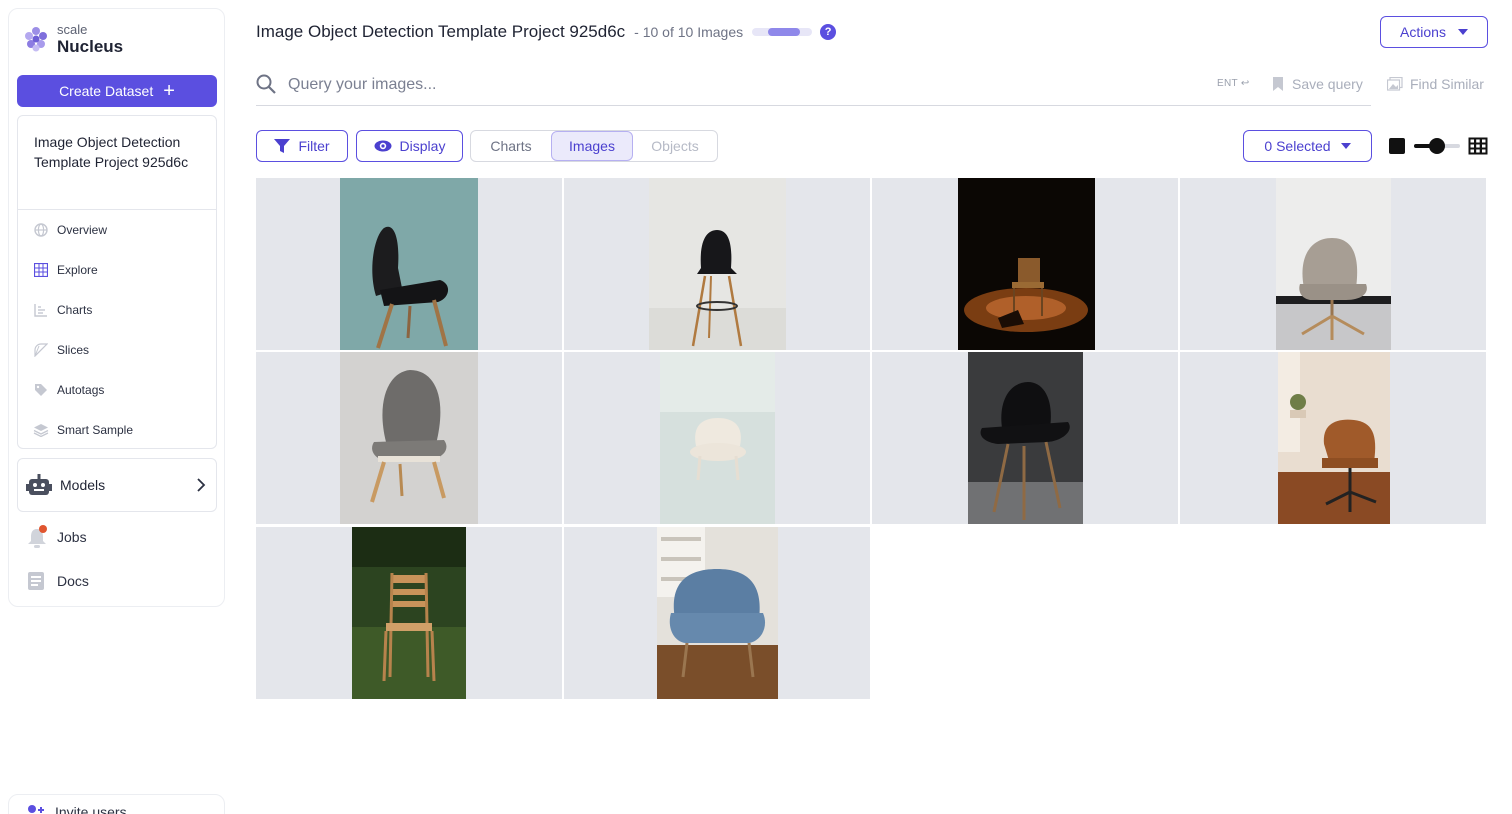 The height and width of the screenshot is (814, 1512). What do you see at coordinates (1227, 83) in the screenshot?
I see `enter-hint-text: ENT` at bounding box center [1227, 83].